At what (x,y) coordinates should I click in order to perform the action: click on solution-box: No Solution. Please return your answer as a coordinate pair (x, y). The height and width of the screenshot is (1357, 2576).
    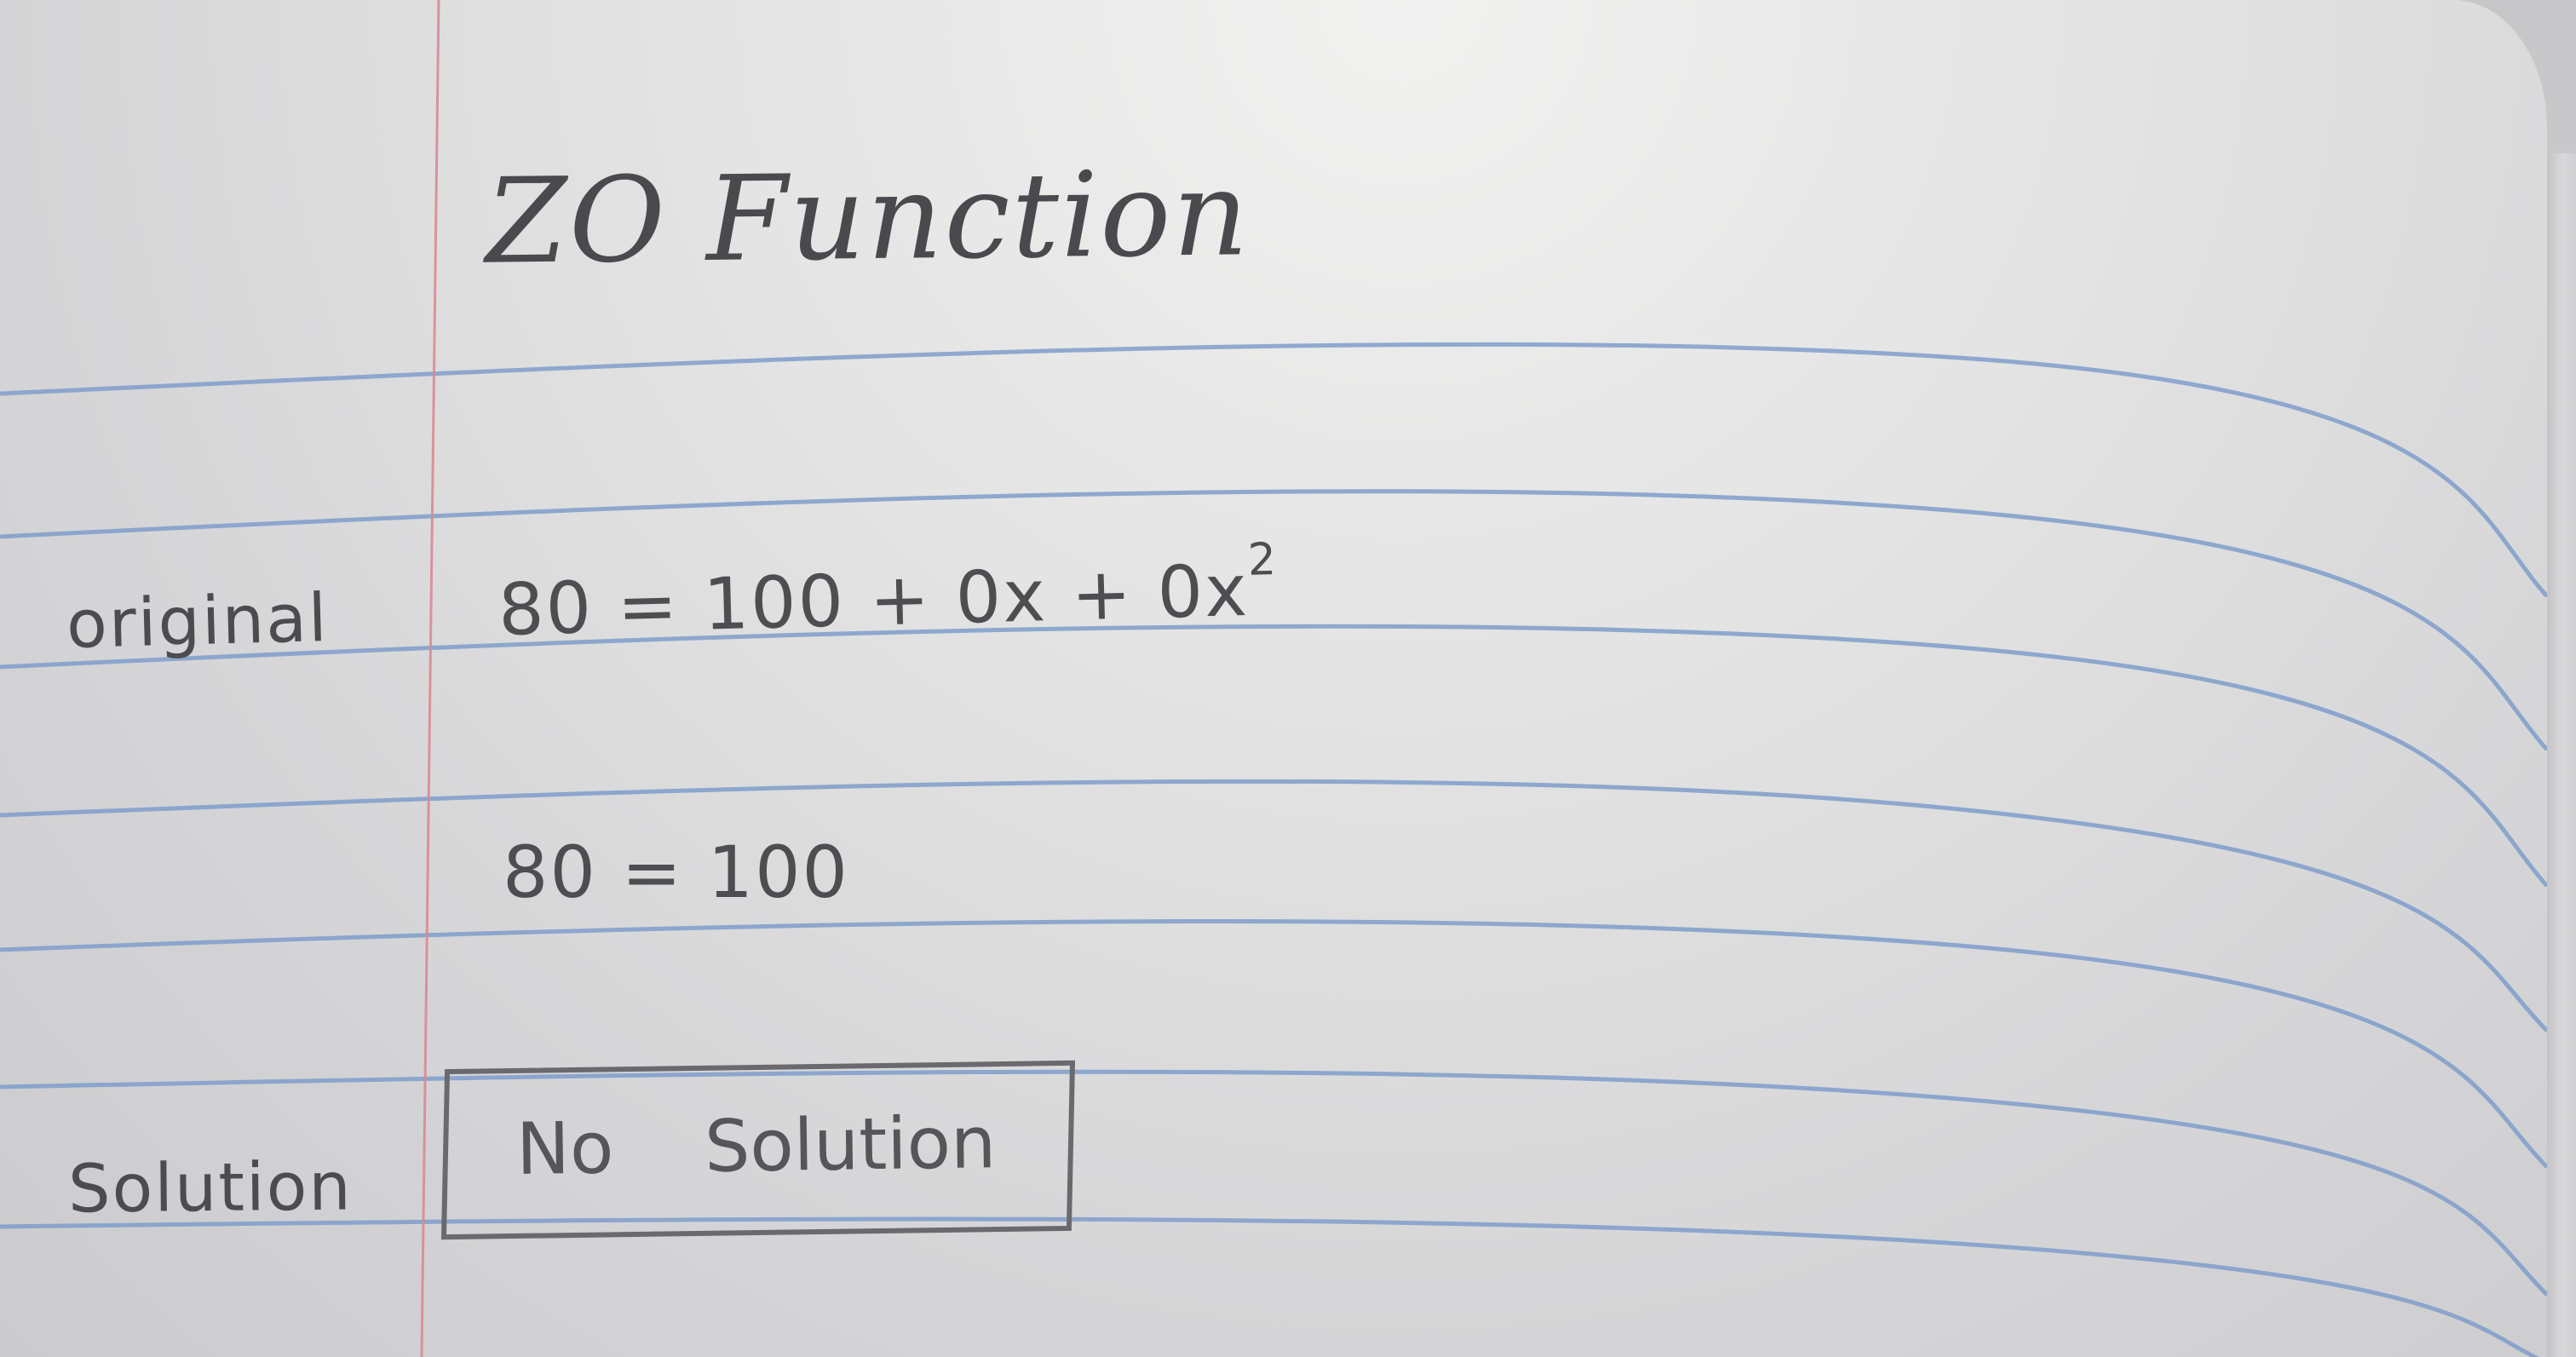
    Looking at the image, I should click on (758, 1150).